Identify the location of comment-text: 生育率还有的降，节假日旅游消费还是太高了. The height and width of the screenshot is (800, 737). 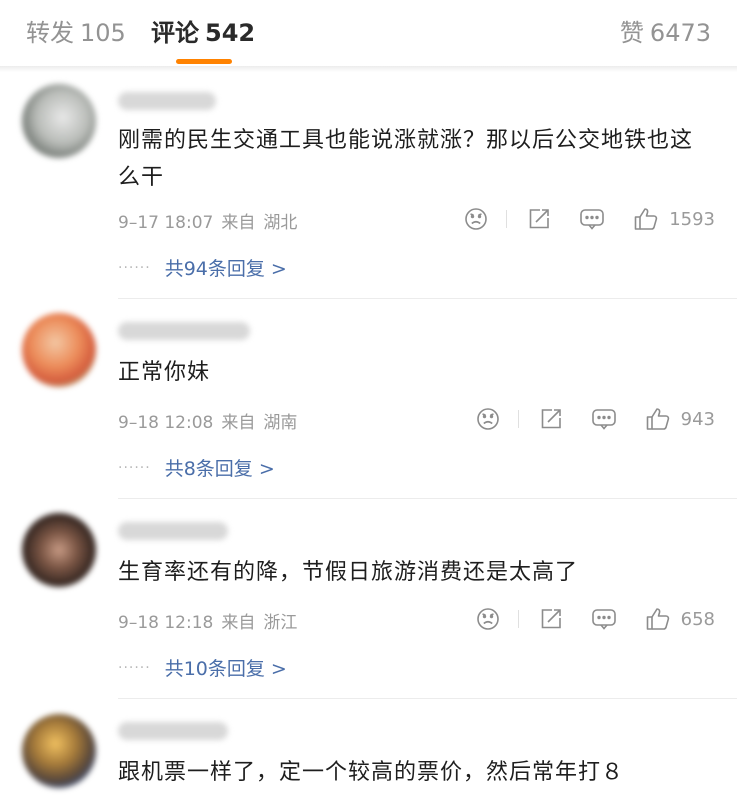
(348, 572).